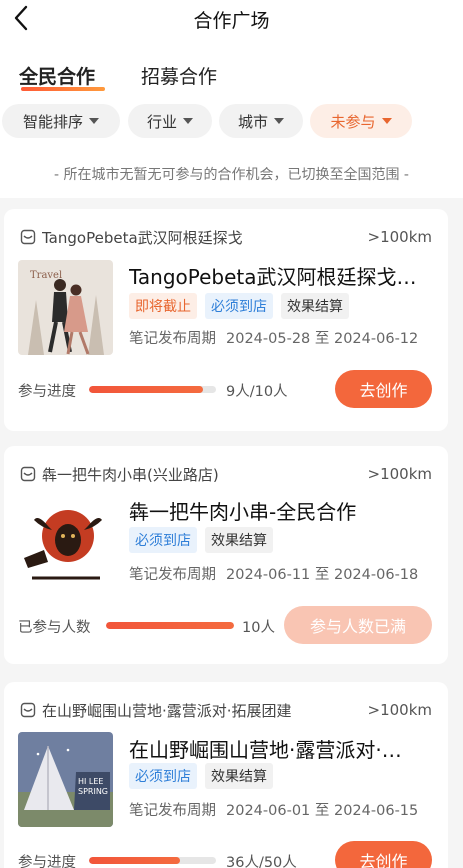 Image resolution: width=463 pixels, height=868 pixels. I want to click on filter-industry: 行业, so click(170, 121).